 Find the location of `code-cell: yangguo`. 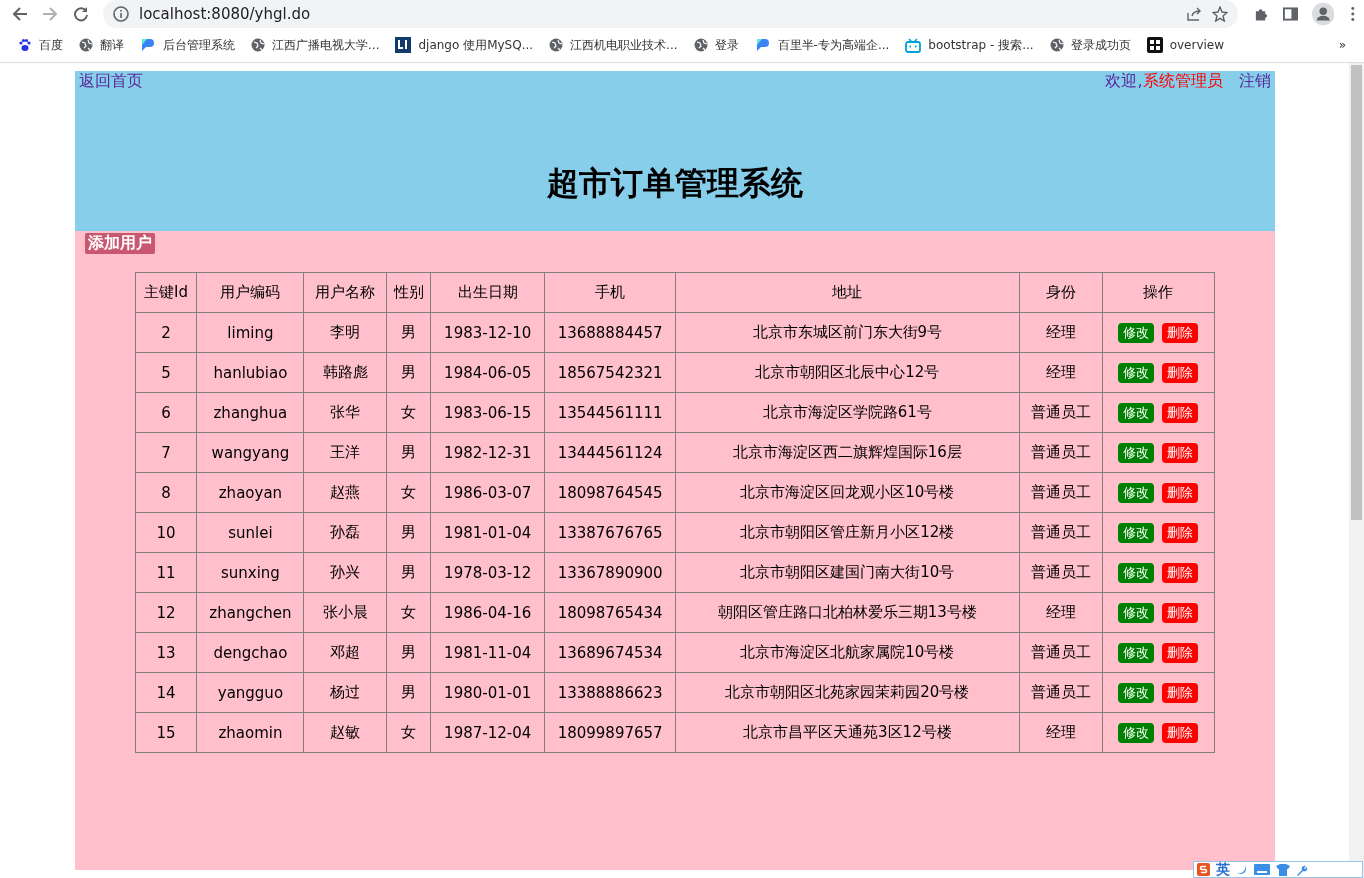

code-cell: yangguo is located at coordinates (250, 692).